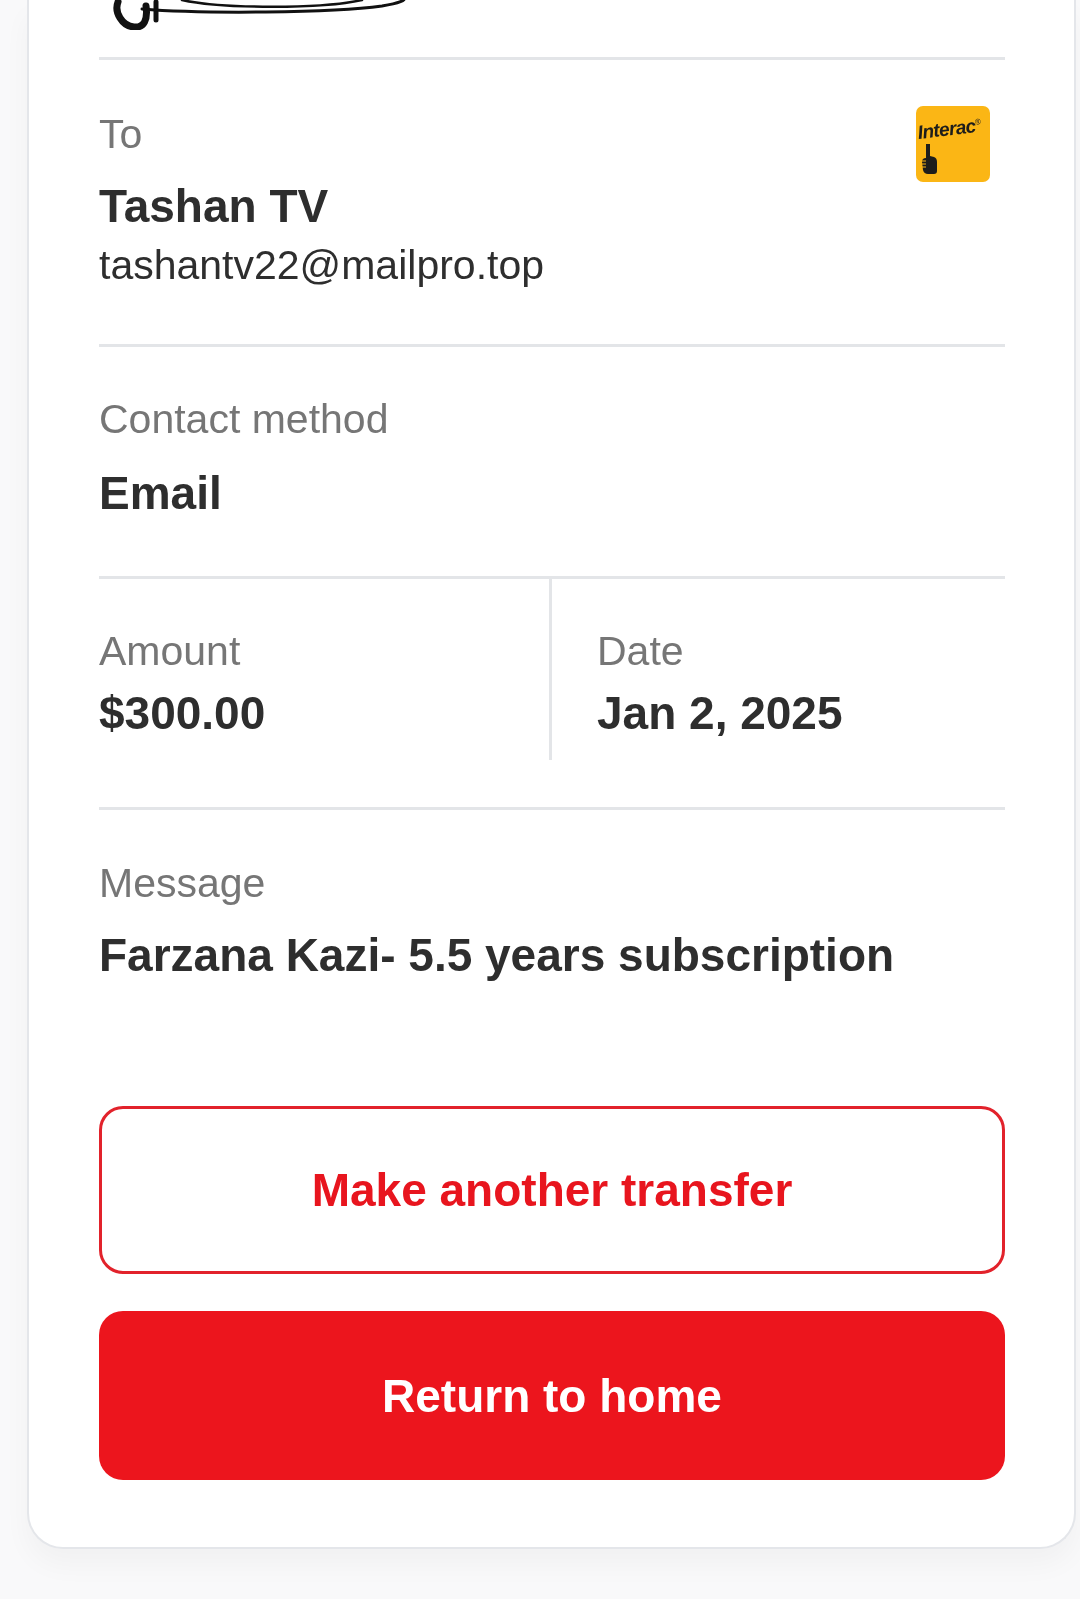 This screenshot has width=1080, height=1599. Describe the element at coordinates (552, 1395) in the screenshot. I see `primary-button: Return to home` at that location.